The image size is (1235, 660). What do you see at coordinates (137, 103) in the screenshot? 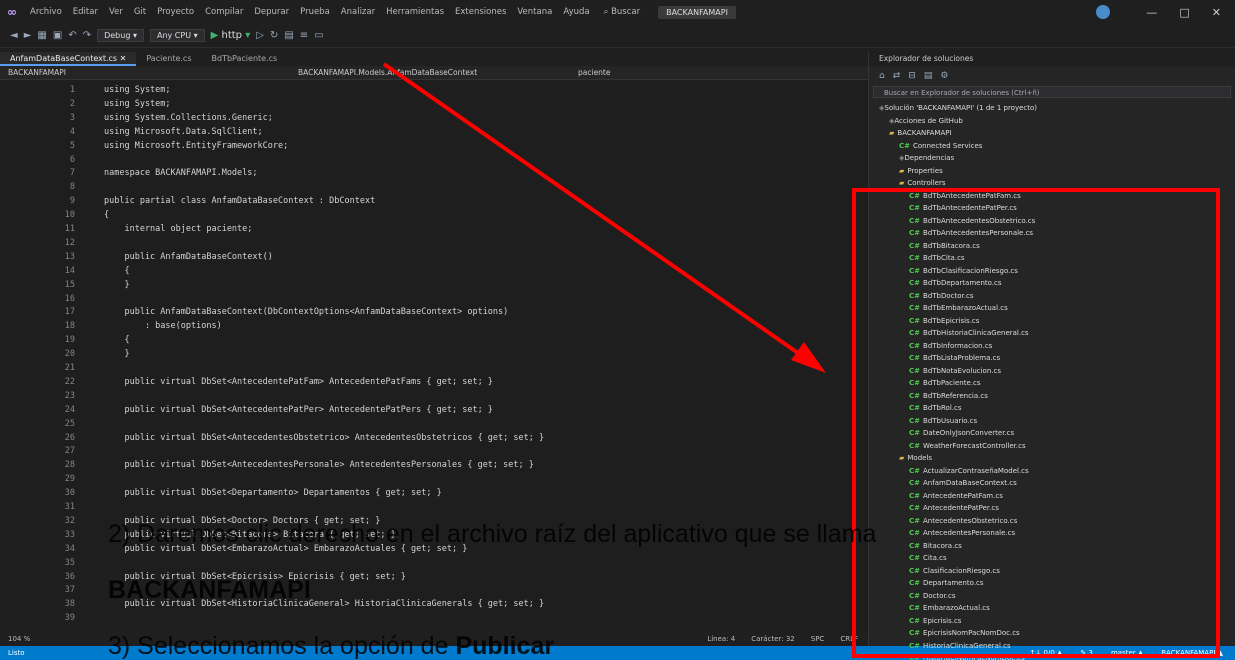
I see `code-text: using System;` at bounding box center [137, 103].